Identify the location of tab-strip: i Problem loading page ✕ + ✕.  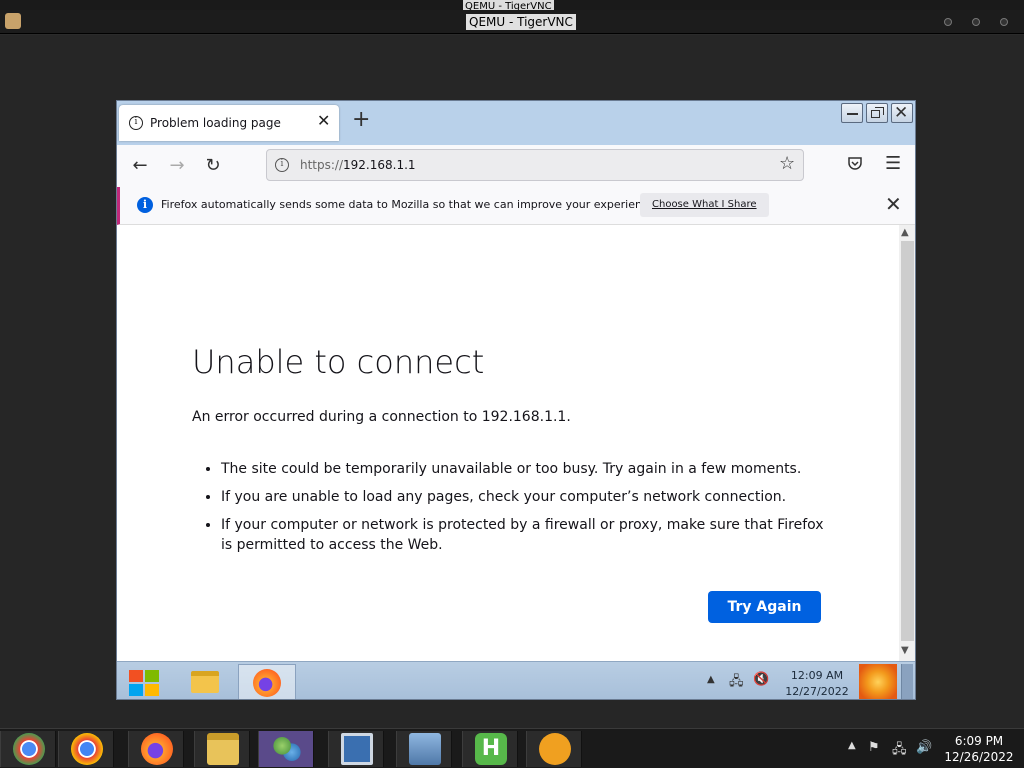
(516, 123).